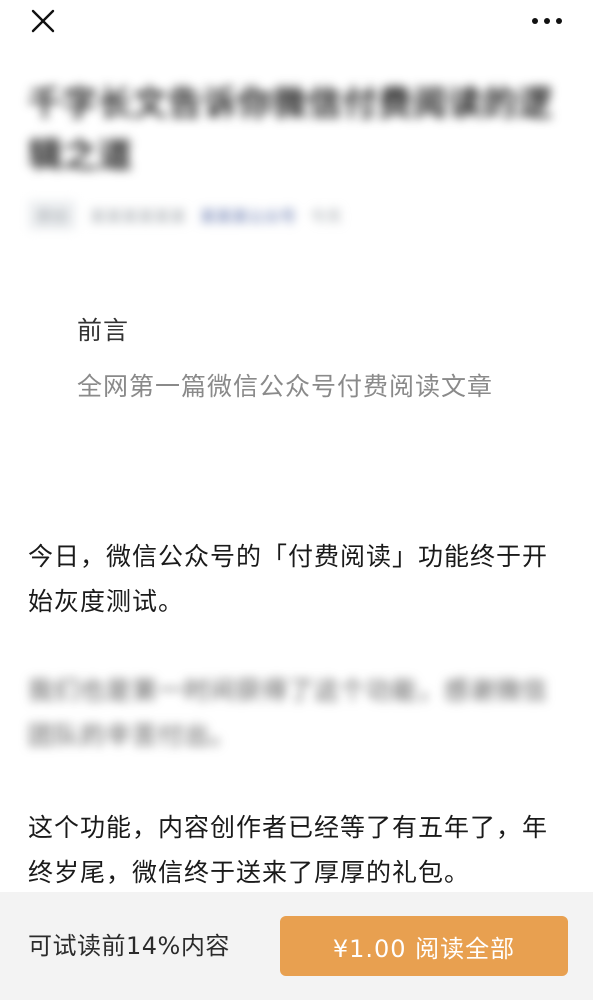  I want to click on trial-read-text: 可试读前14%内容, so click(129, 946).